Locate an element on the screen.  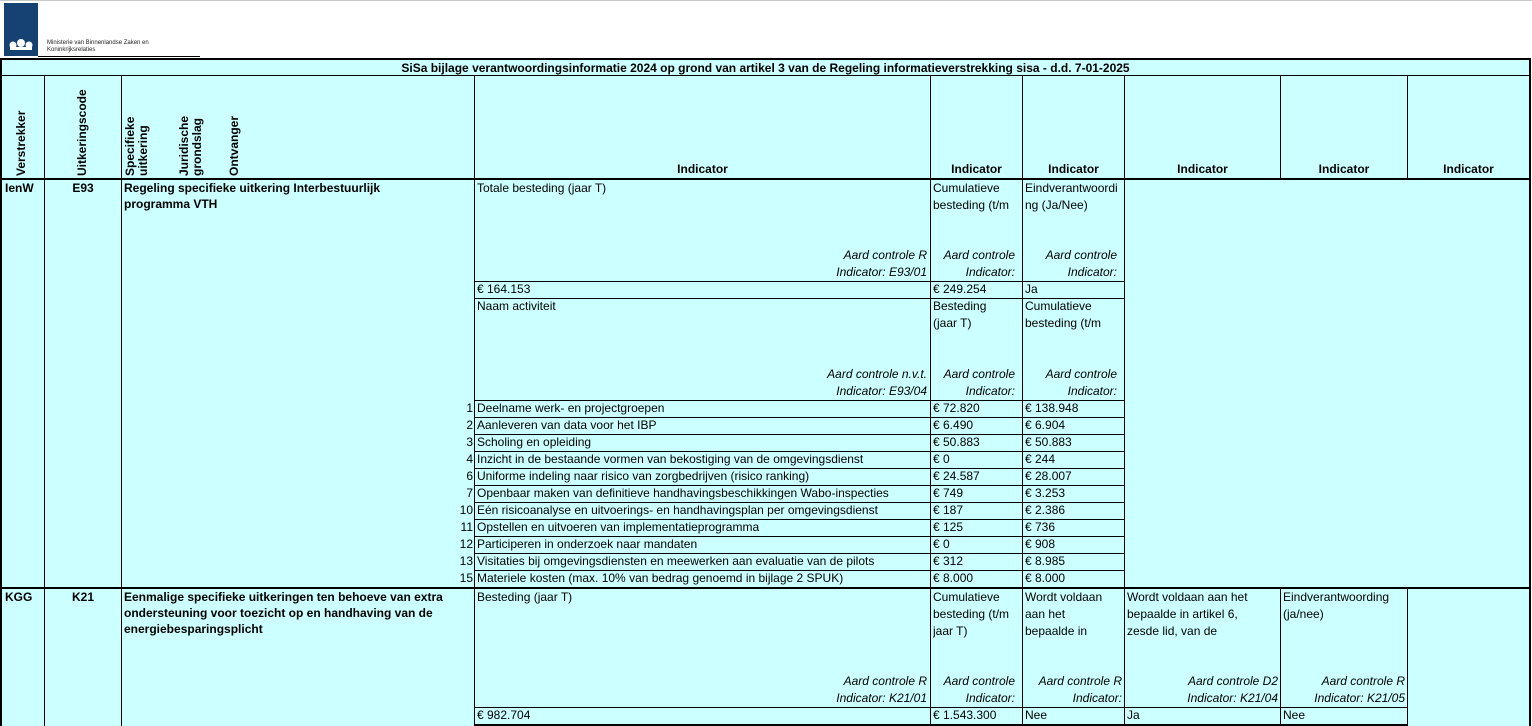
activity-cumulatief: € 8.000 is located at coordinates (1045, 578).